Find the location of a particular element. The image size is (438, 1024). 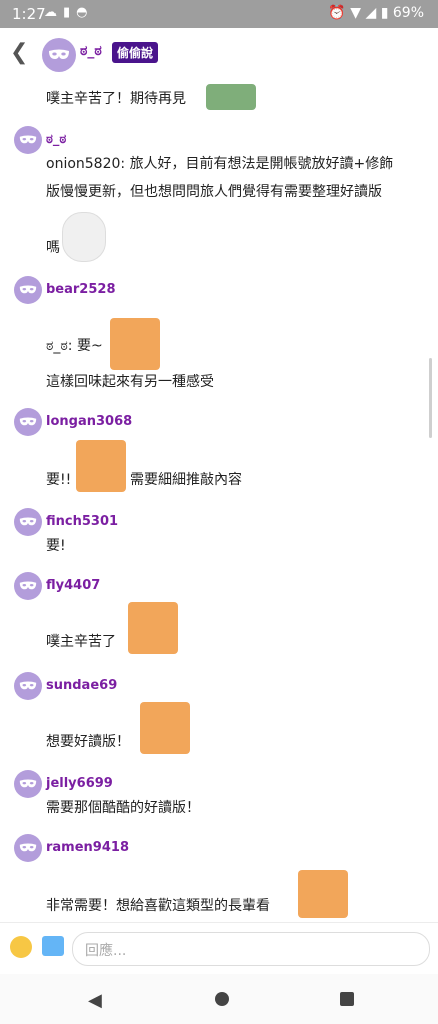

status-left-icons: ☁▮◓ is located at coordinates (69, 12).